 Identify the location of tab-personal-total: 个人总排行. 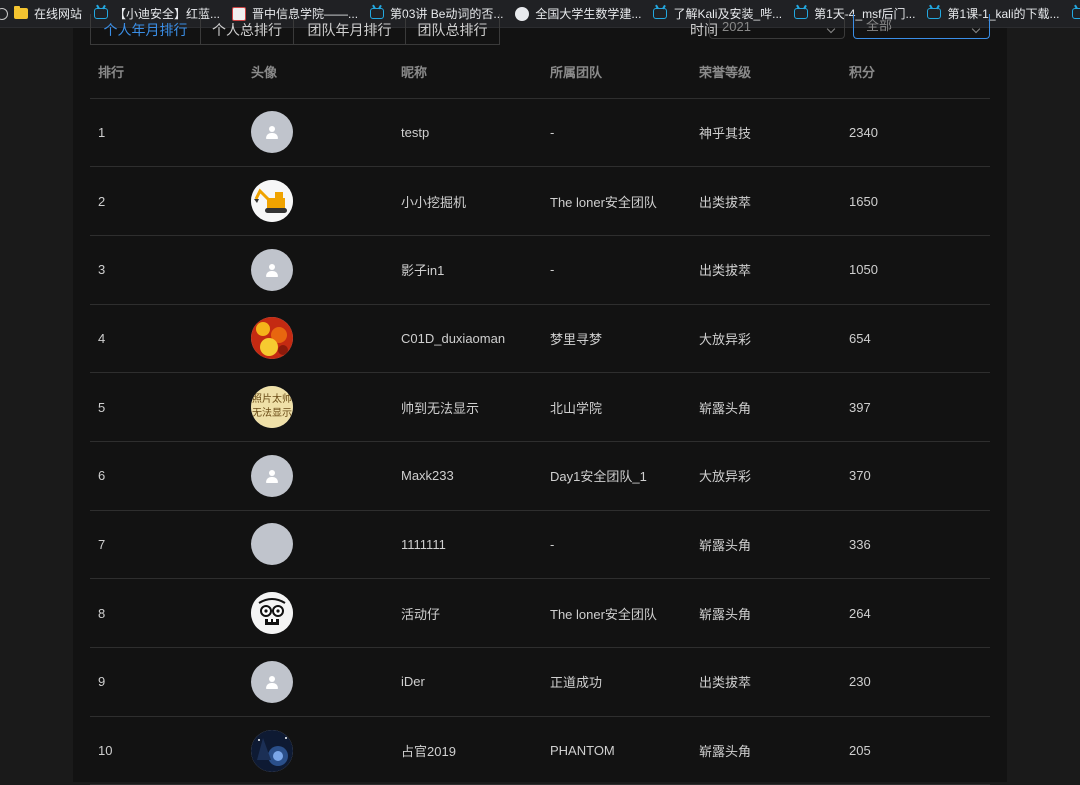
(247, 29).